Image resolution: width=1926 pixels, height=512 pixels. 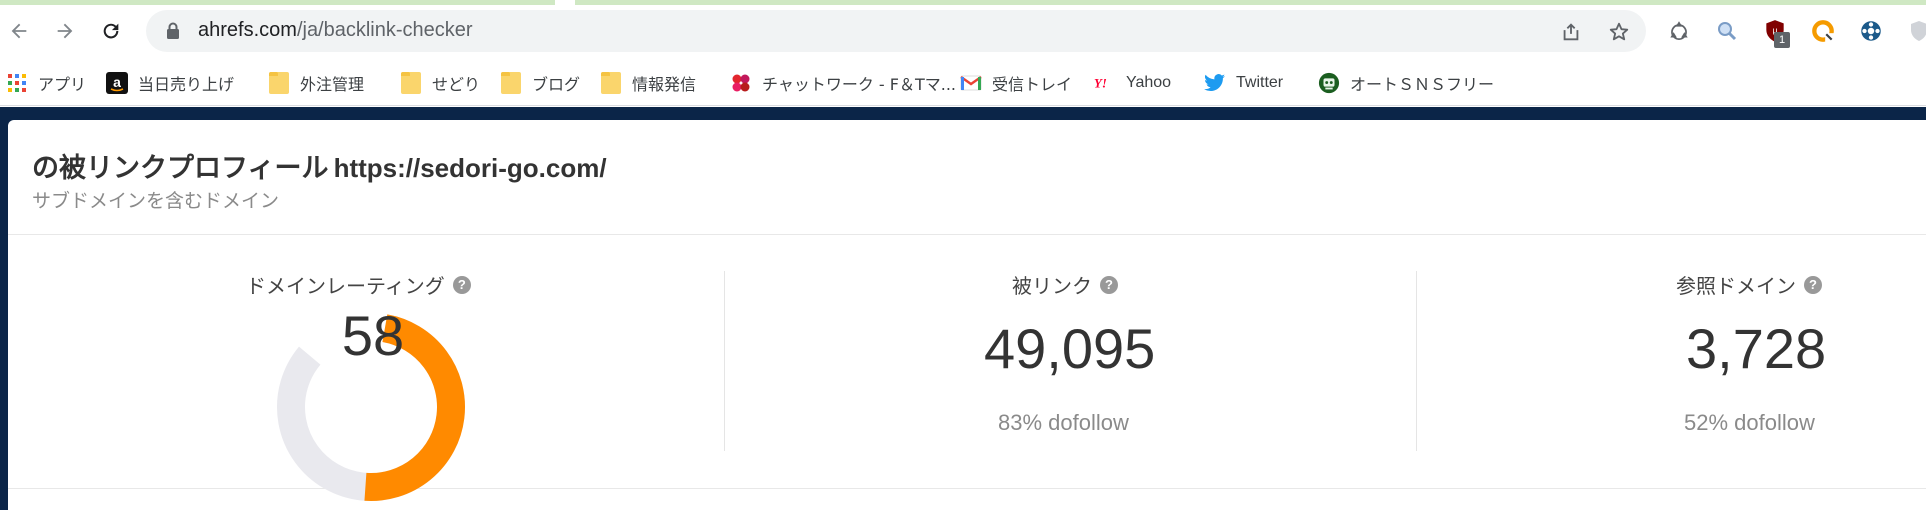 What do you see at coordinates (1571, 32) in the screenshot?
I see `share-icon` at bounding box center [1571, 32].